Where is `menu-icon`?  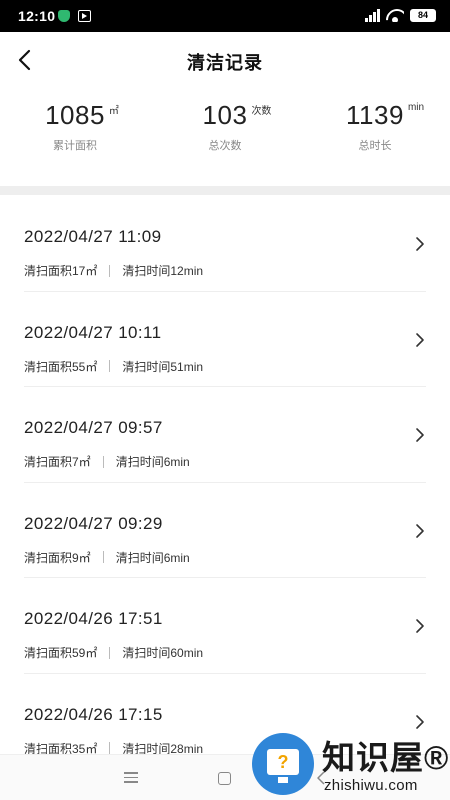
menu-icon is located at coordinates (131, 778).